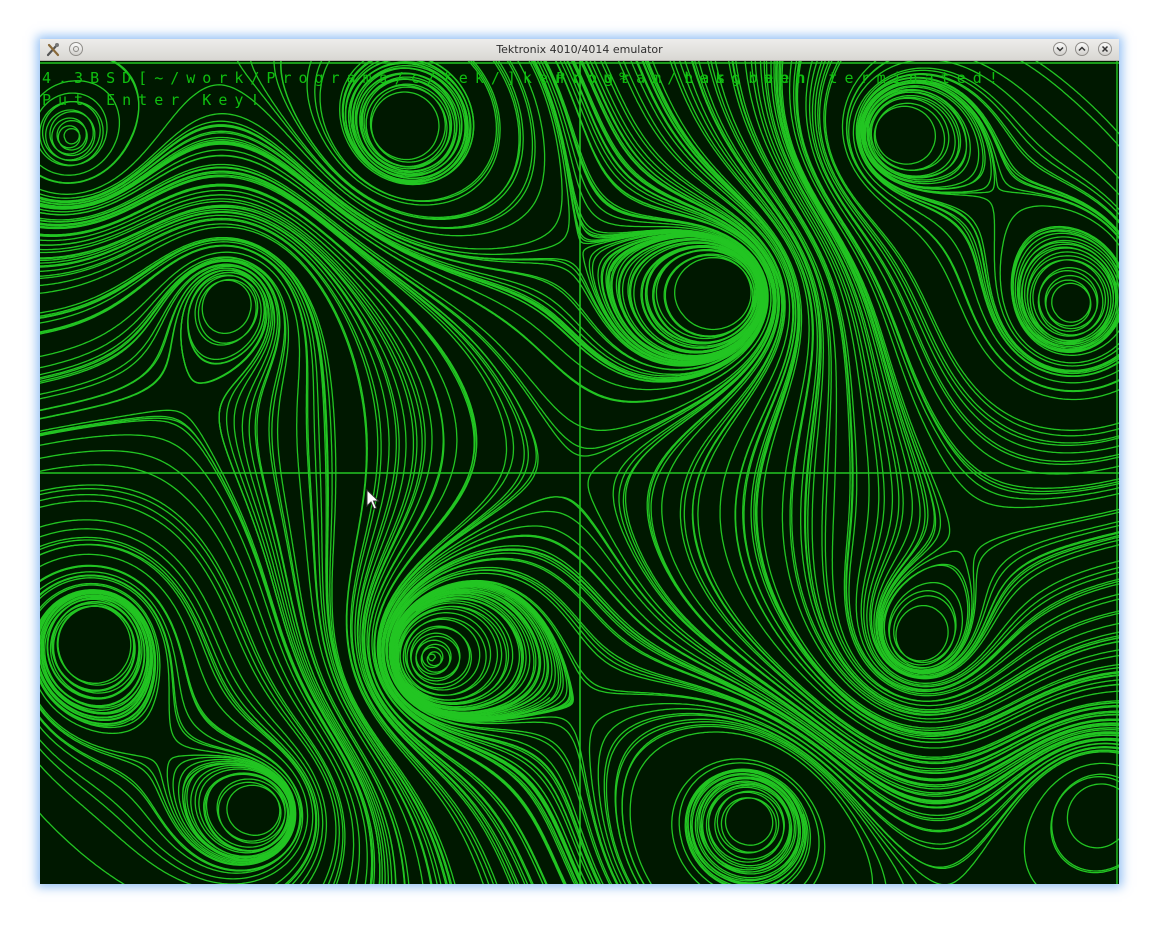  I want to click on mouse-pointer-icon, so click(373, 499).